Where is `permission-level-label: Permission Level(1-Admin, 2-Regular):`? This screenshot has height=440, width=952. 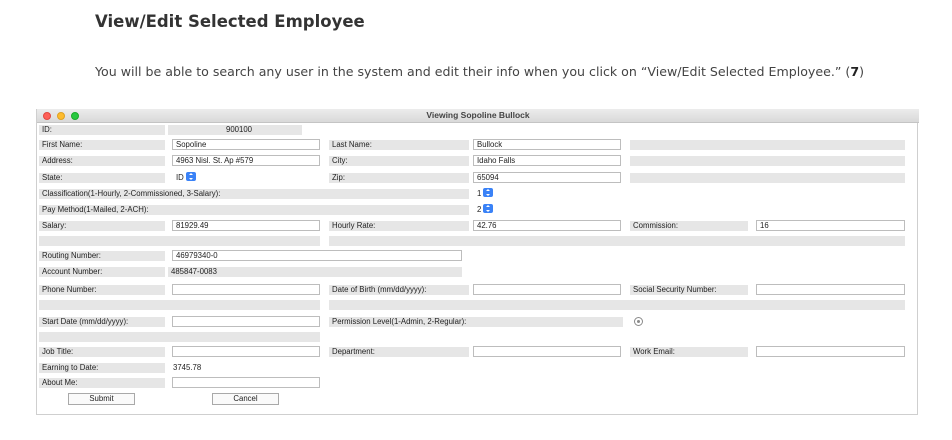 permission-level-label: Permission Level(1-Admin, 2-Regular): is located at coordinates (476, 322).